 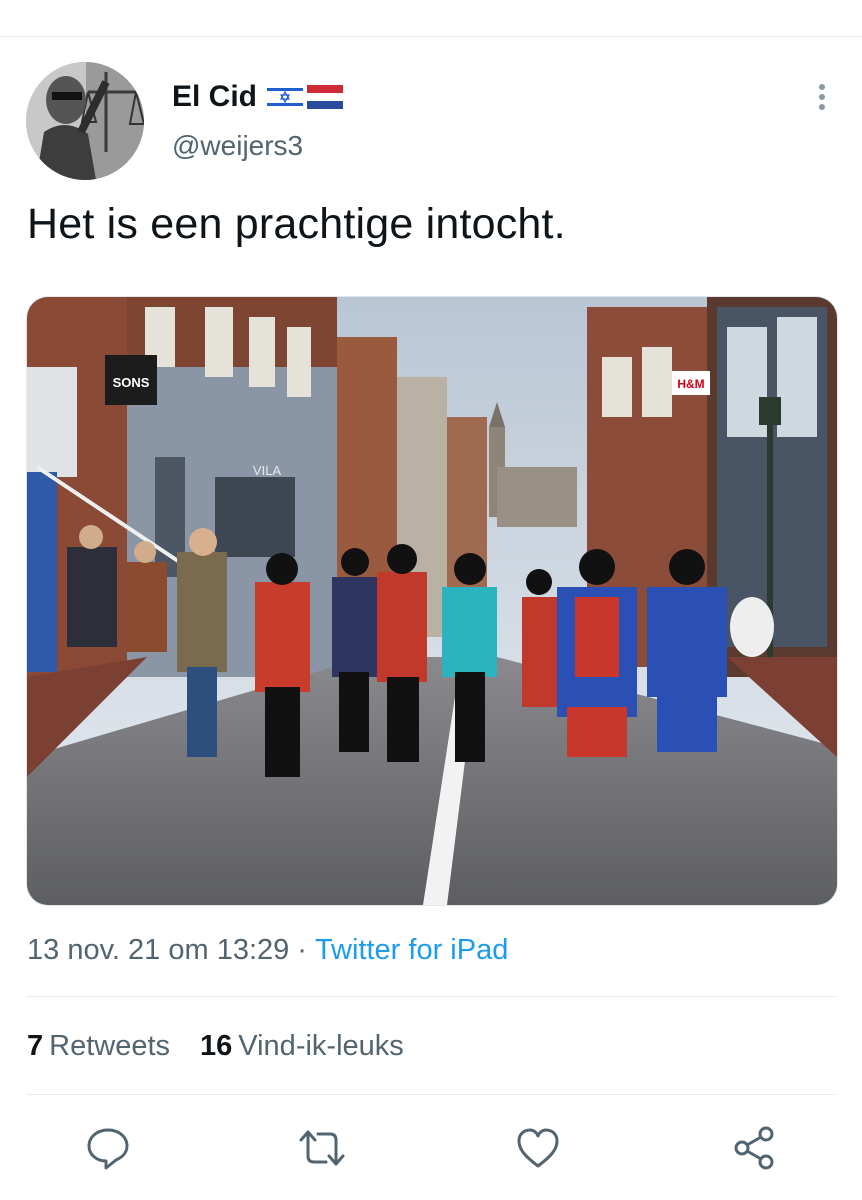 What do you see at coordinates (690, 384) in the screenshot?
I see `hm-sign-text: H&M` at bounding box center [690, 384].